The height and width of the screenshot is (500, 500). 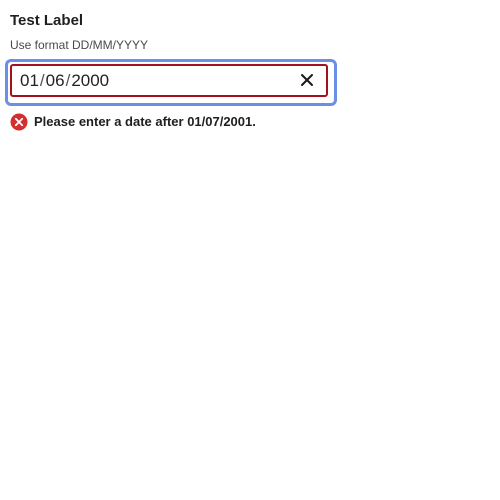 I want to click on date-segments: 01 / 06 / 2000, so click(x=64, y=80).